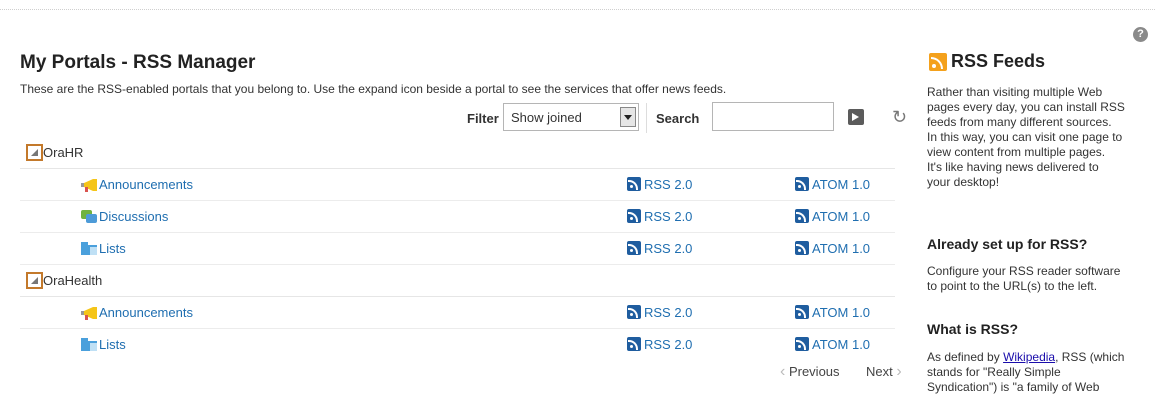 The height and width of the screenshot is (400, 1155). Describe the element at coordinates (899, 371) in the screenshot. I see `chevron-right-icon: ›` at that location.